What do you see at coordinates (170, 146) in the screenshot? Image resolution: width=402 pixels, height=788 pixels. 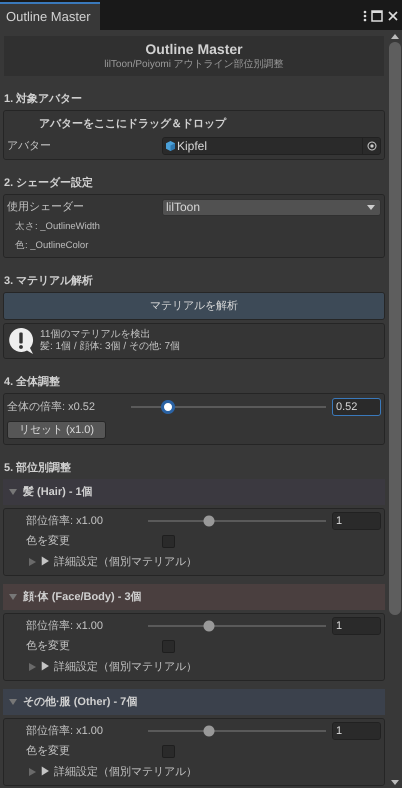 I see `cube-icon` at bounding box center [170, 146].